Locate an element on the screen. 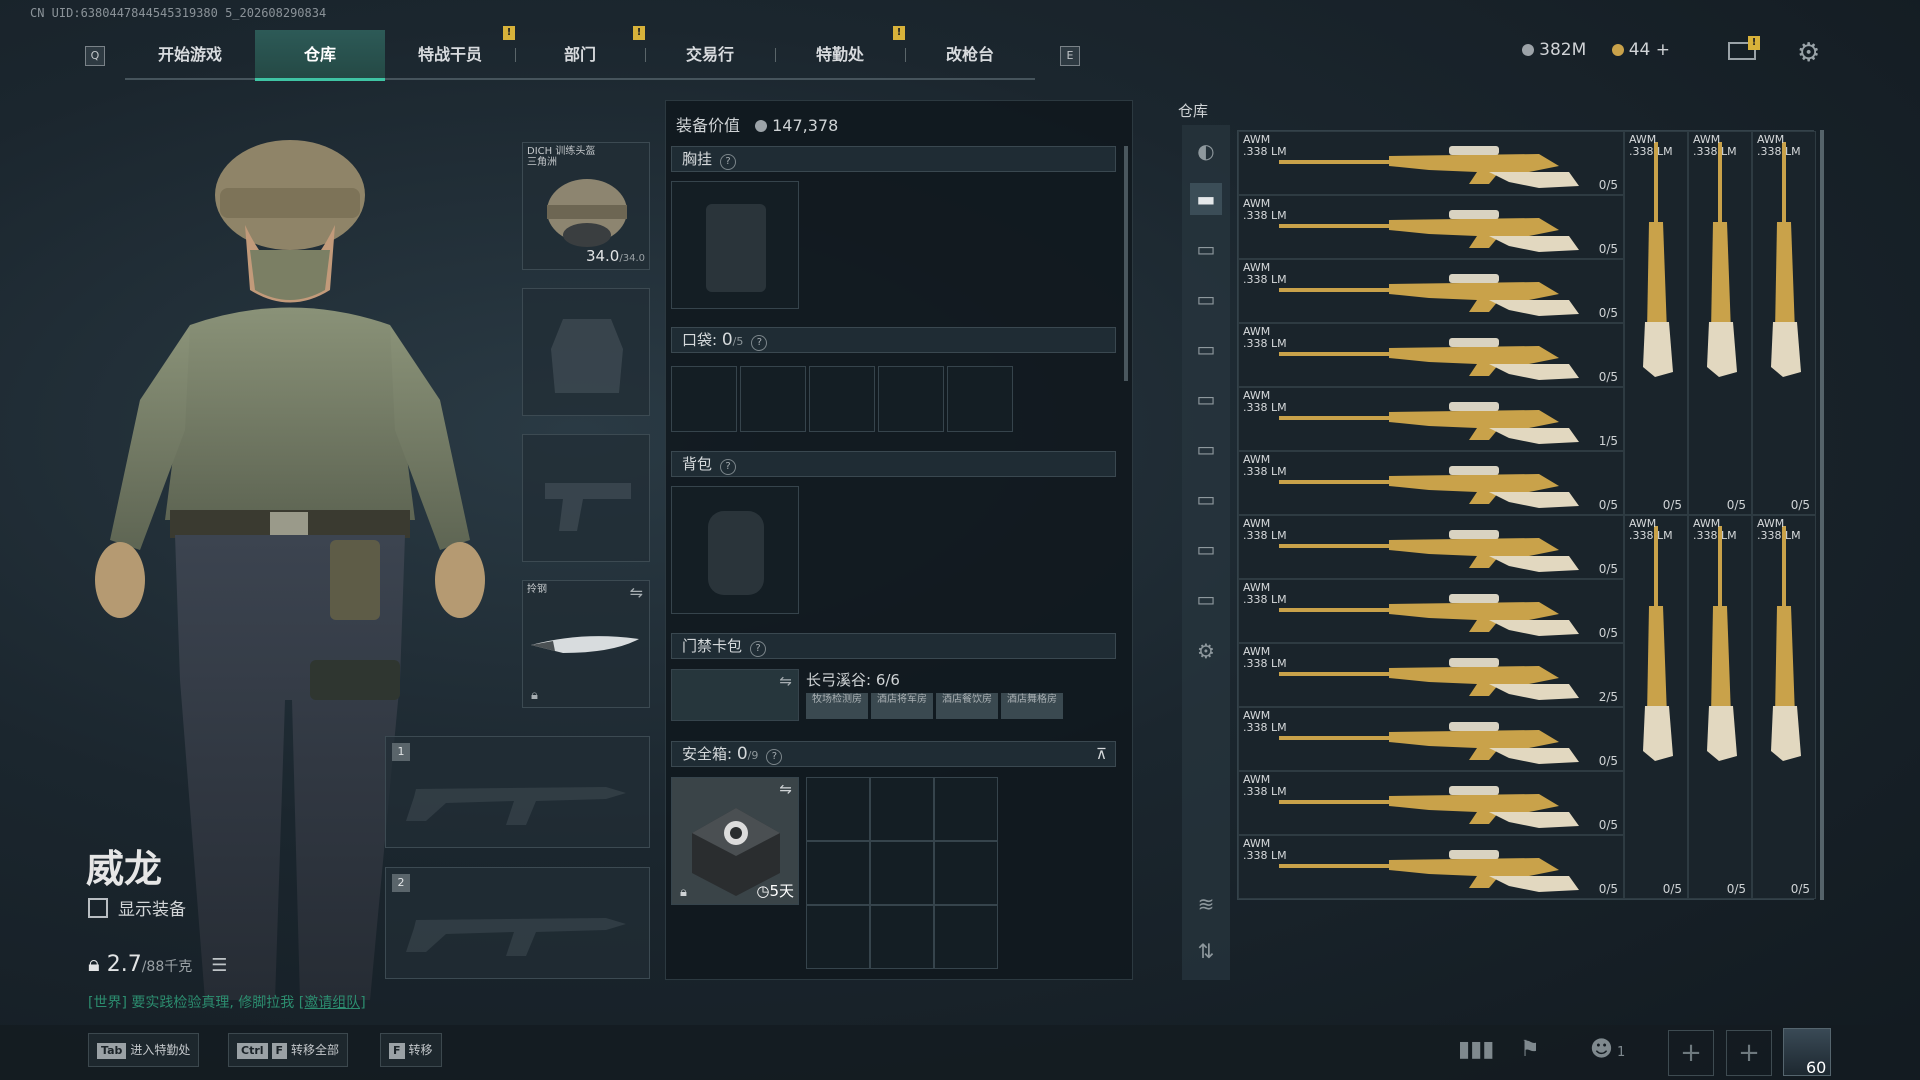  helmet-durability: 34.0/34.0 is located at coordinates (615, 256).